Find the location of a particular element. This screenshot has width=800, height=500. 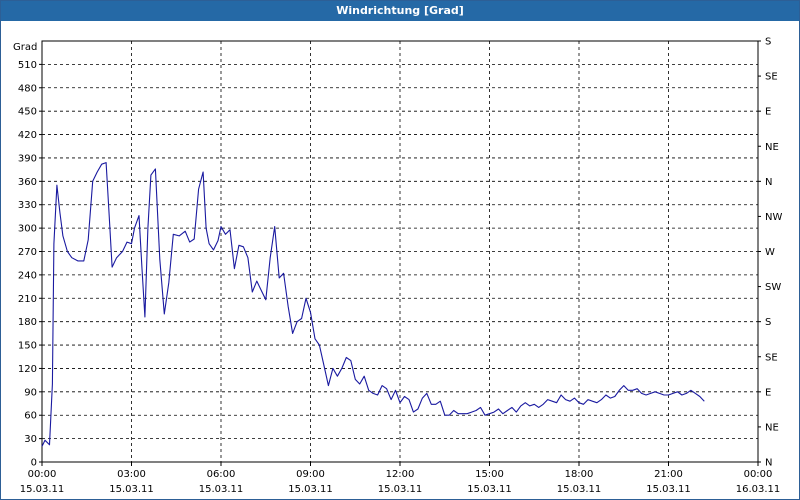

x-tick-time: 18:00 is located at coordinates (579, 474).